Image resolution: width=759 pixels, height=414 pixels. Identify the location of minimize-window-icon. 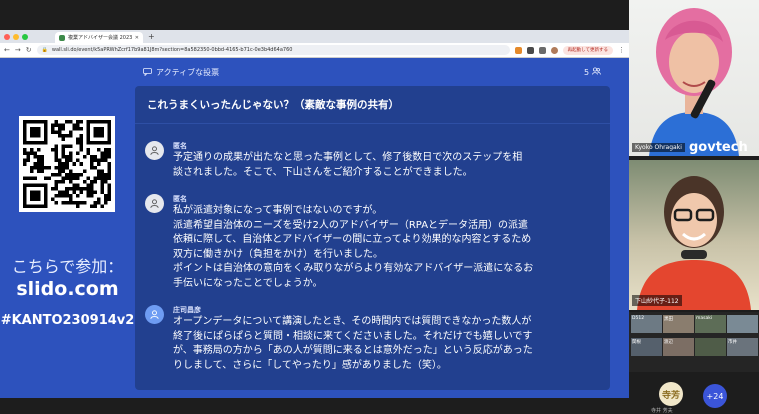
(16, 36).